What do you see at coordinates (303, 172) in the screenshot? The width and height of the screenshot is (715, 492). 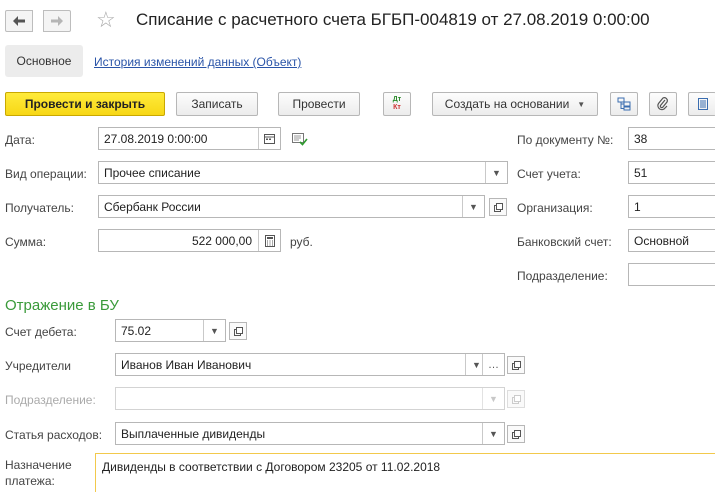 I see `operation-select: Прочее списание ▼` at bounding box center [303, 172].